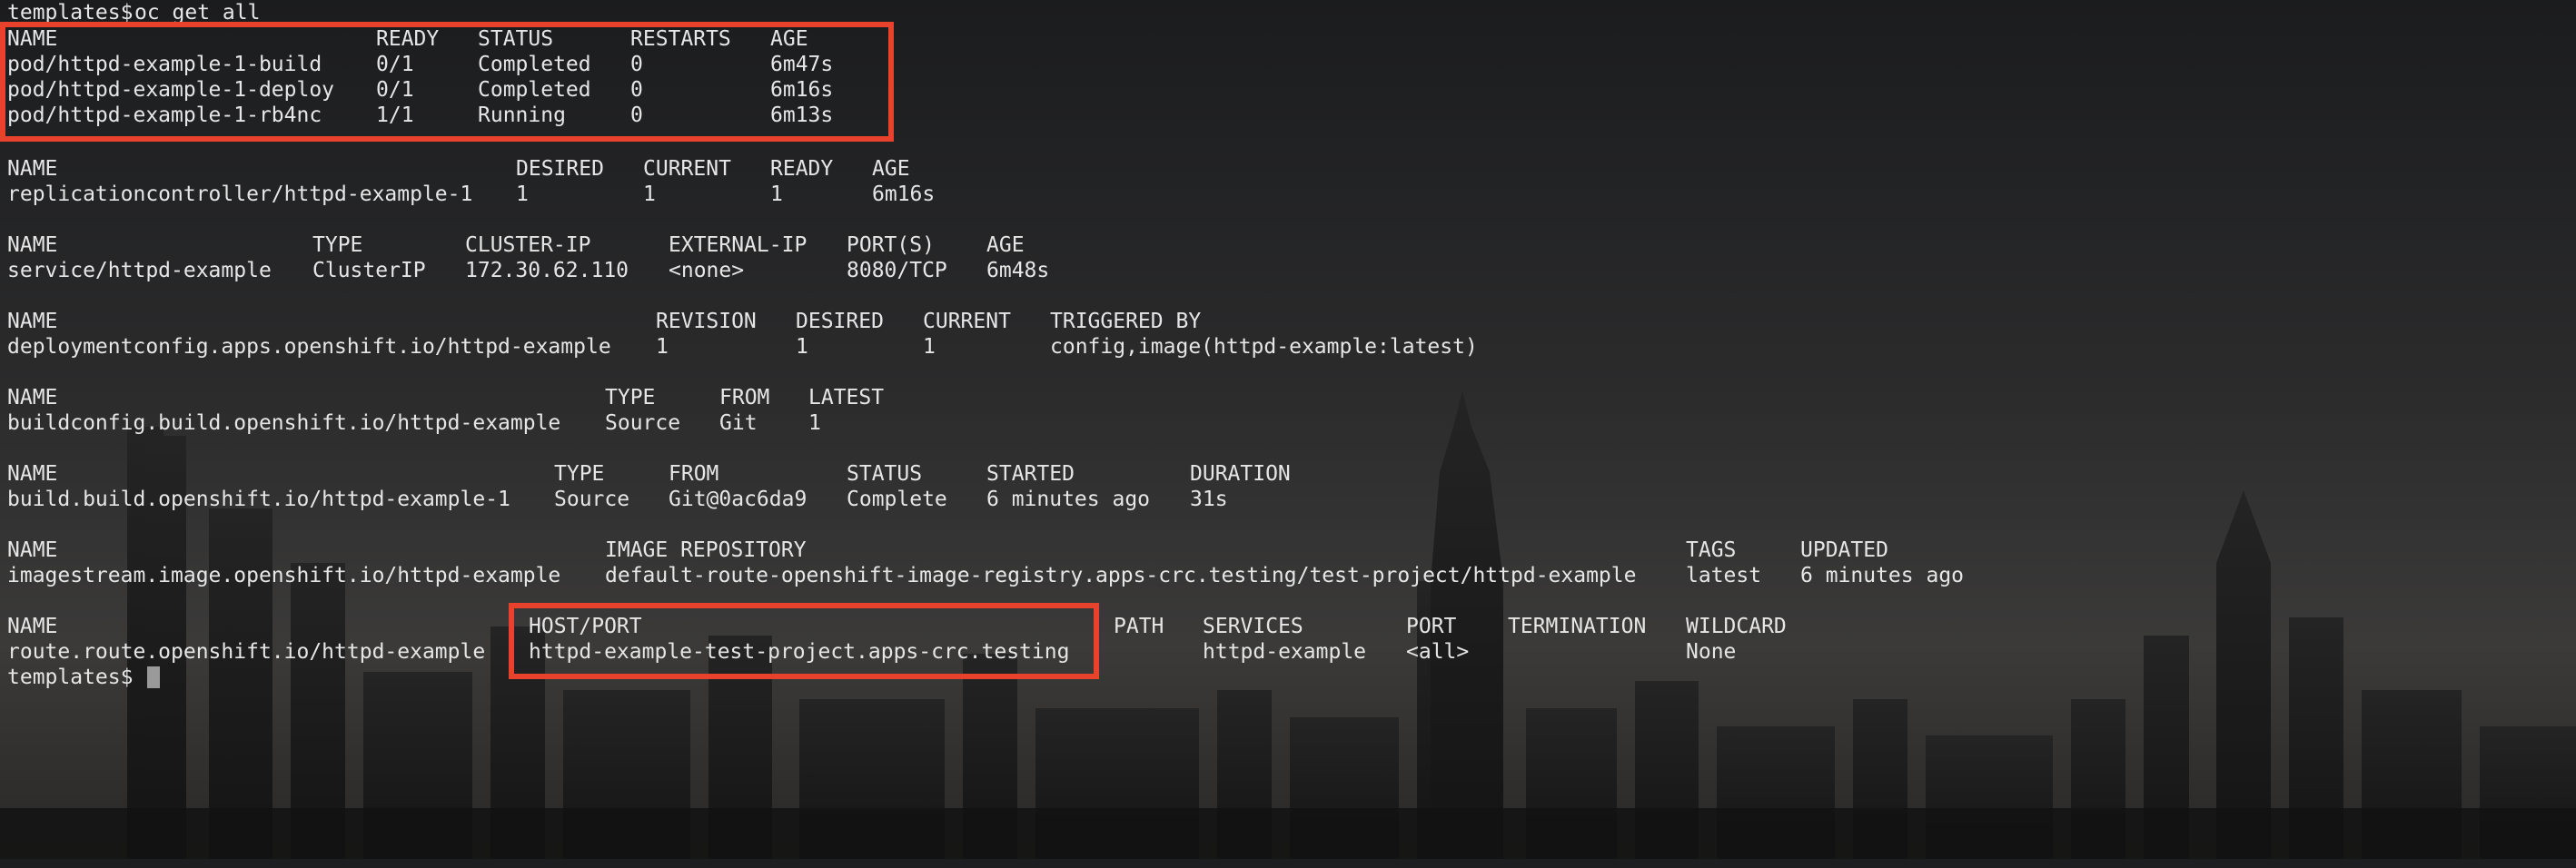 The width and height of the screenshot is (2576, 868). Describe the element at coordinates (522, 194) in the screenshot. I see `rc-desired: 1` at that location.